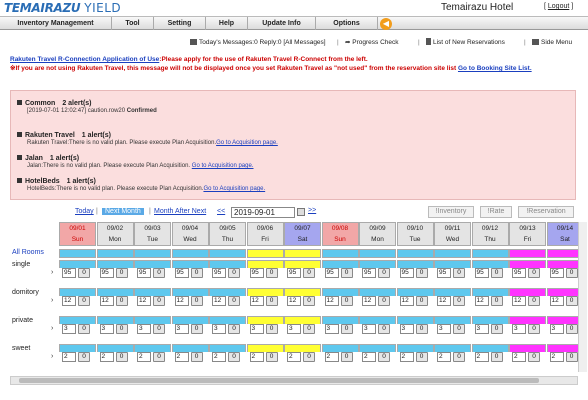  I want to click on side-menu-link: Side Menu, so click(556, 42).